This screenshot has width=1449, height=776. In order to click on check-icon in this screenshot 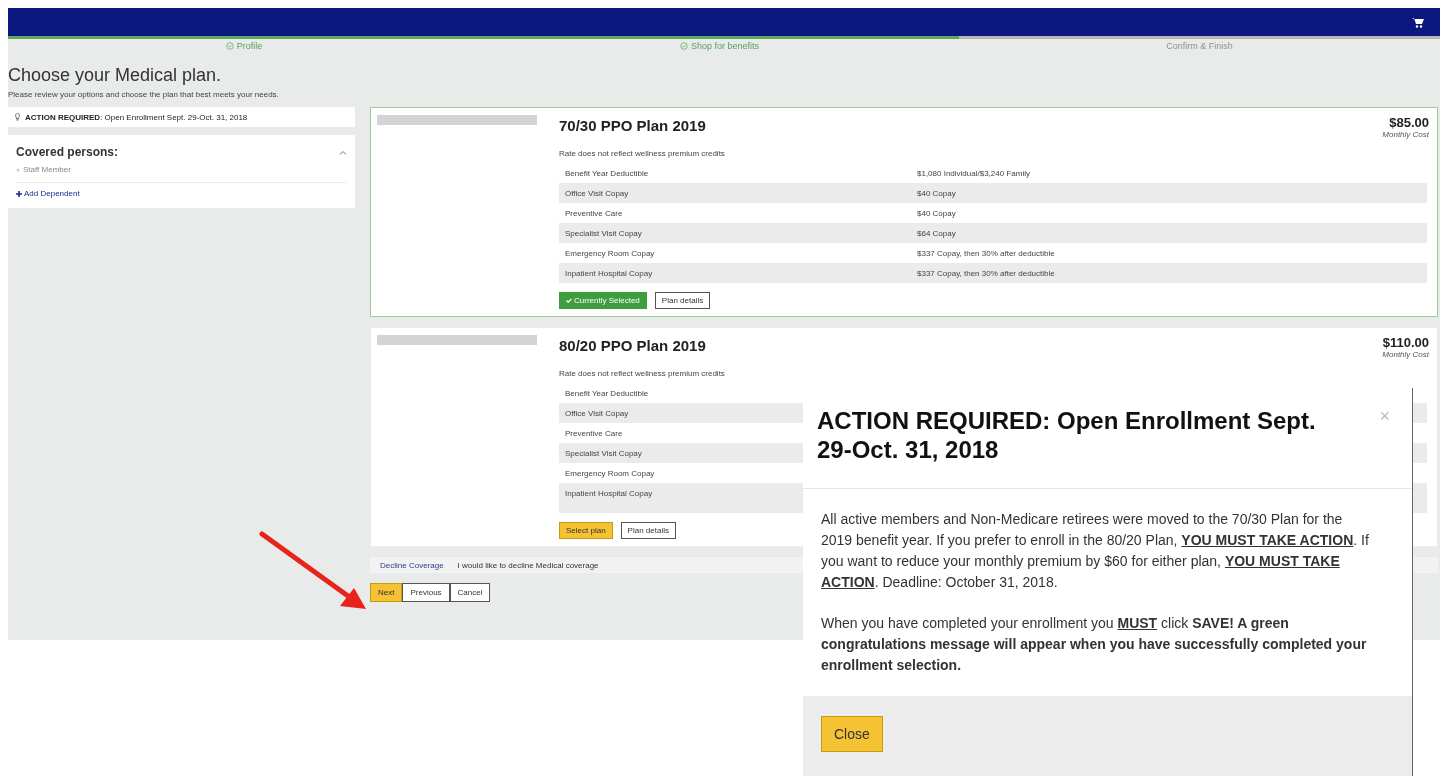, I will do `click(569, 300)`.